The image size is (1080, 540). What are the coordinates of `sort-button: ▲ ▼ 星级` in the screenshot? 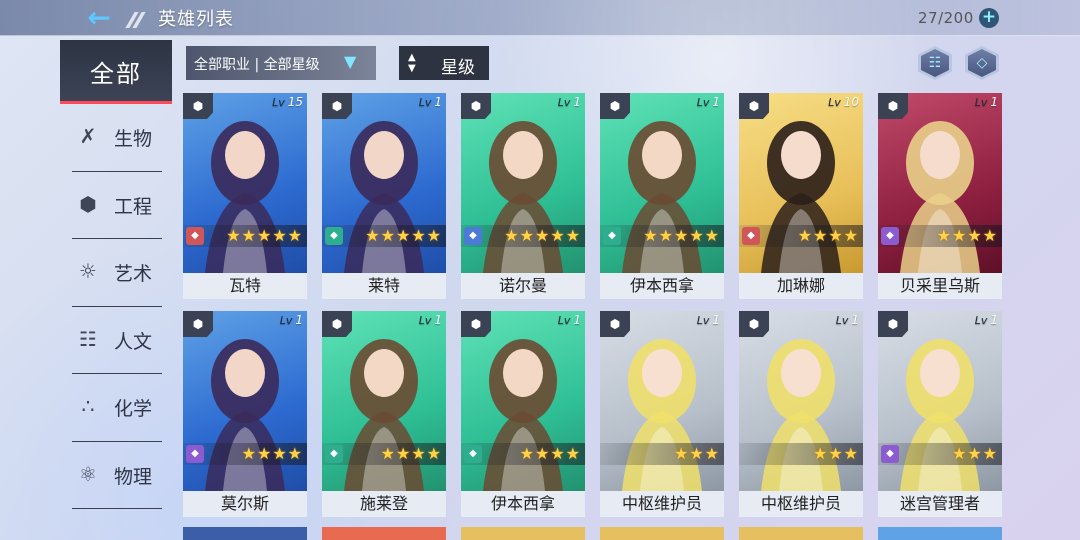 It's located at (444, 63).